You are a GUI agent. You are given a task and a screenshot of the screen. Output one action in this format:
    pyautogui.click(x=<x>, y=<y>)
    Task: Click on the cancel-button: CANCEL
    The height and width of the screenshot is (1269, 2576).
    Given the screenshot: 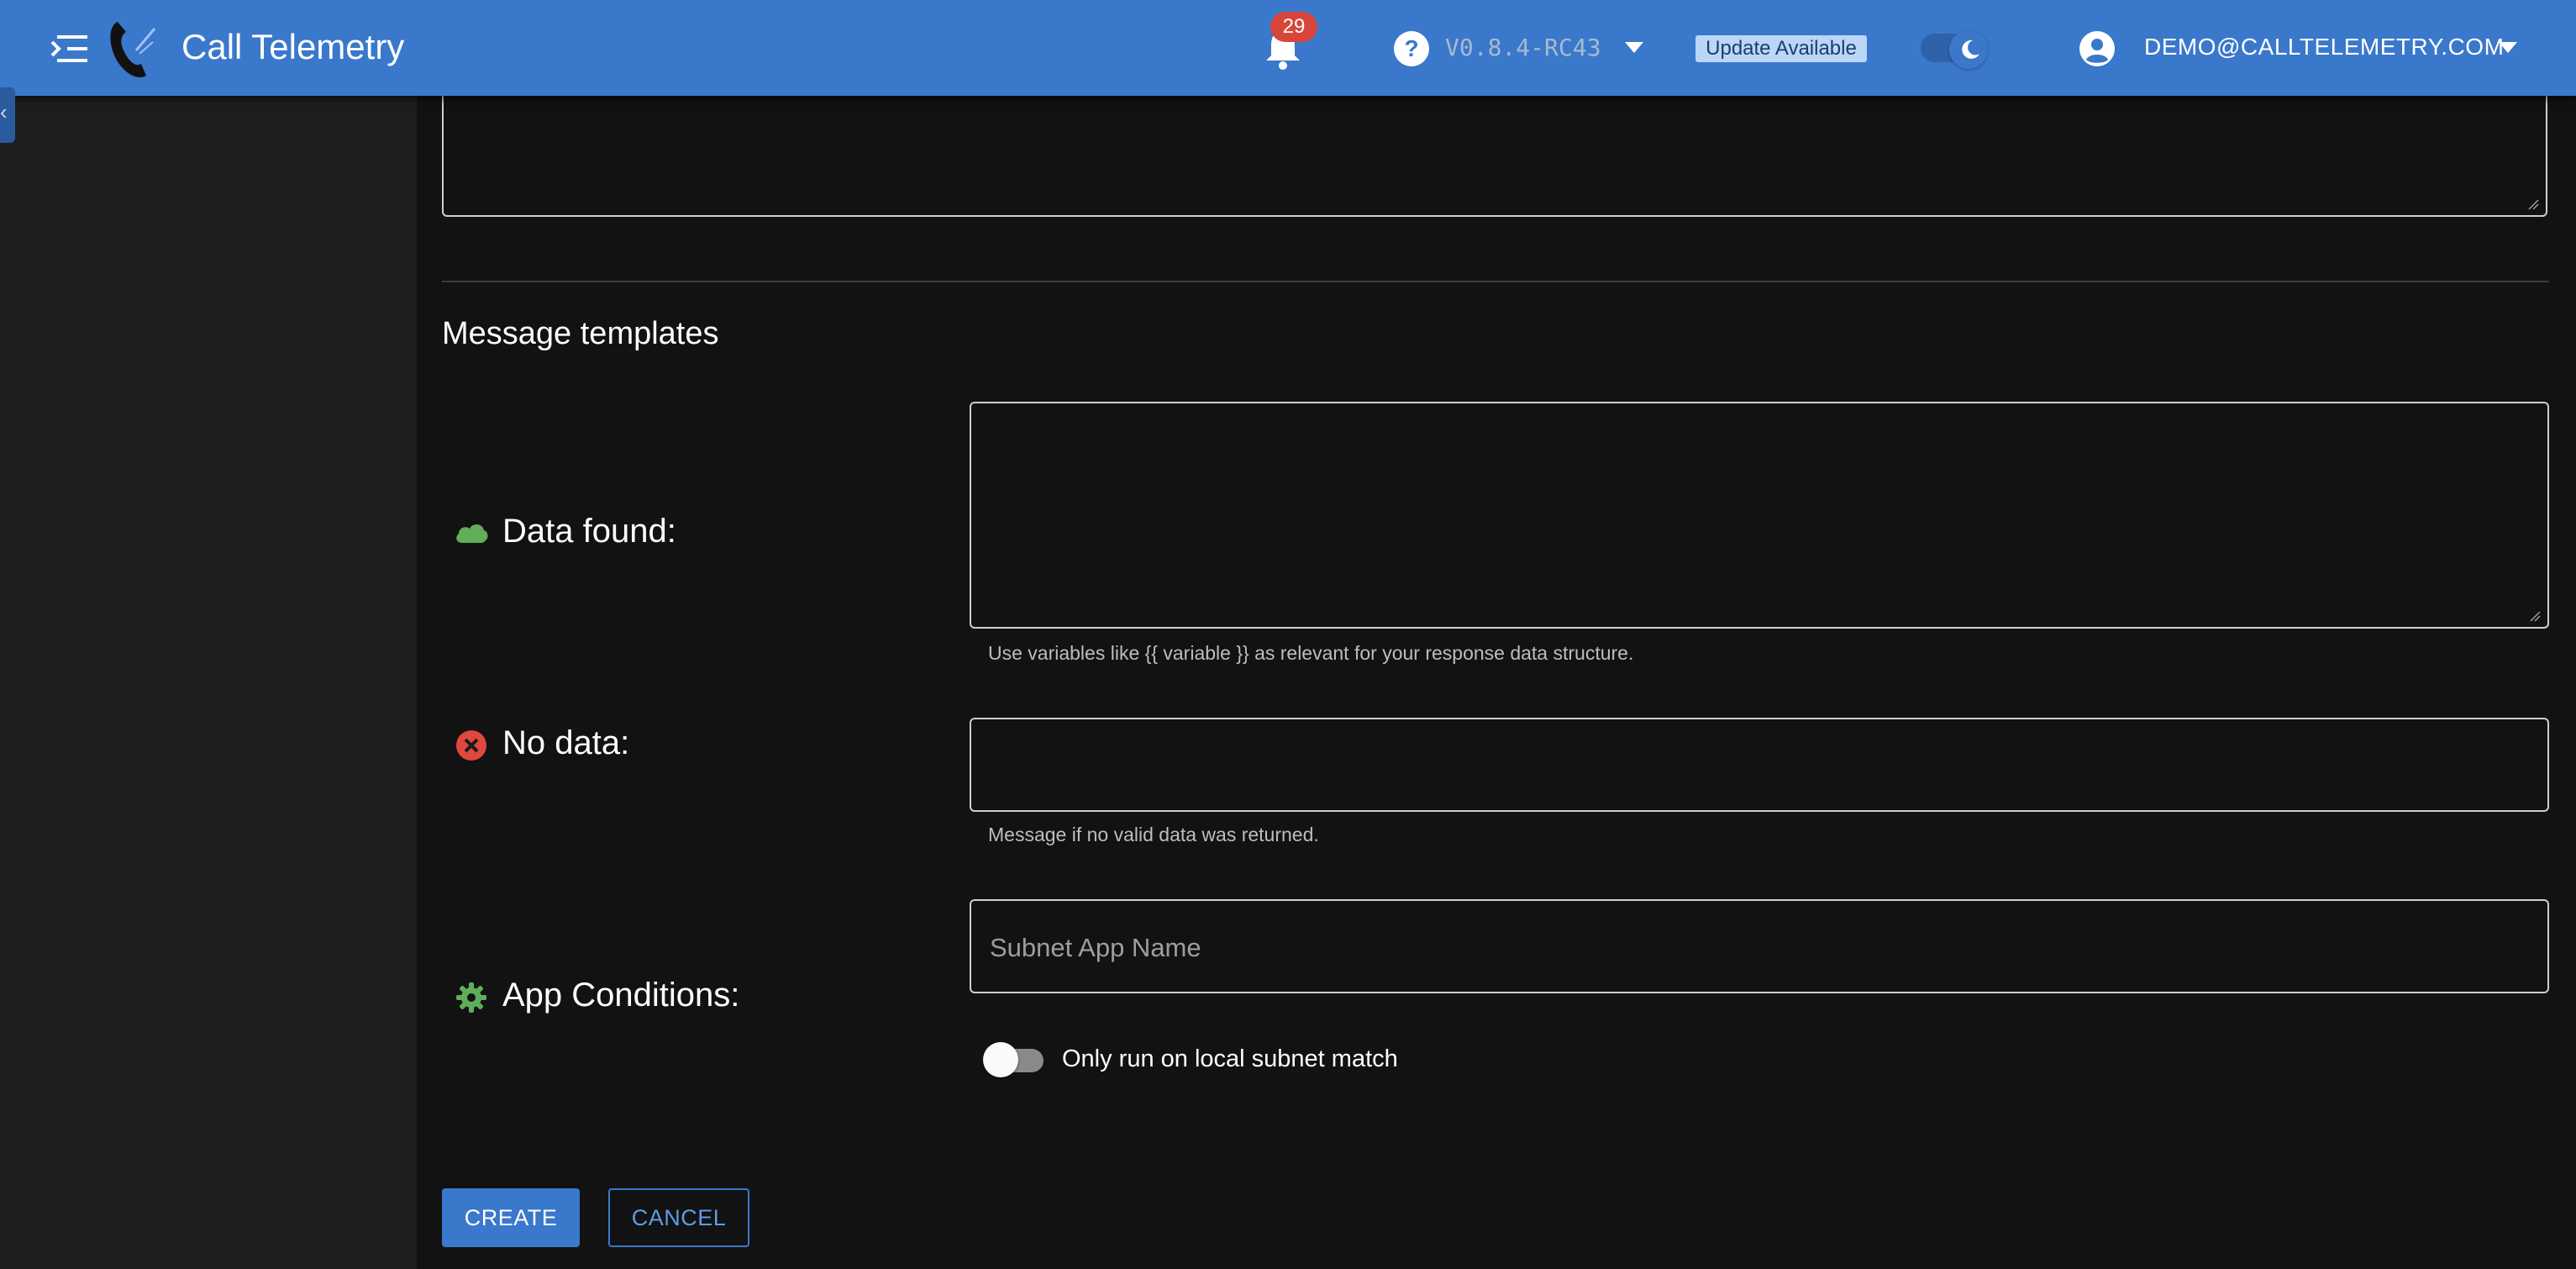 What is the action you would take?
    pyautogui.click(x=678, y=1217)
    